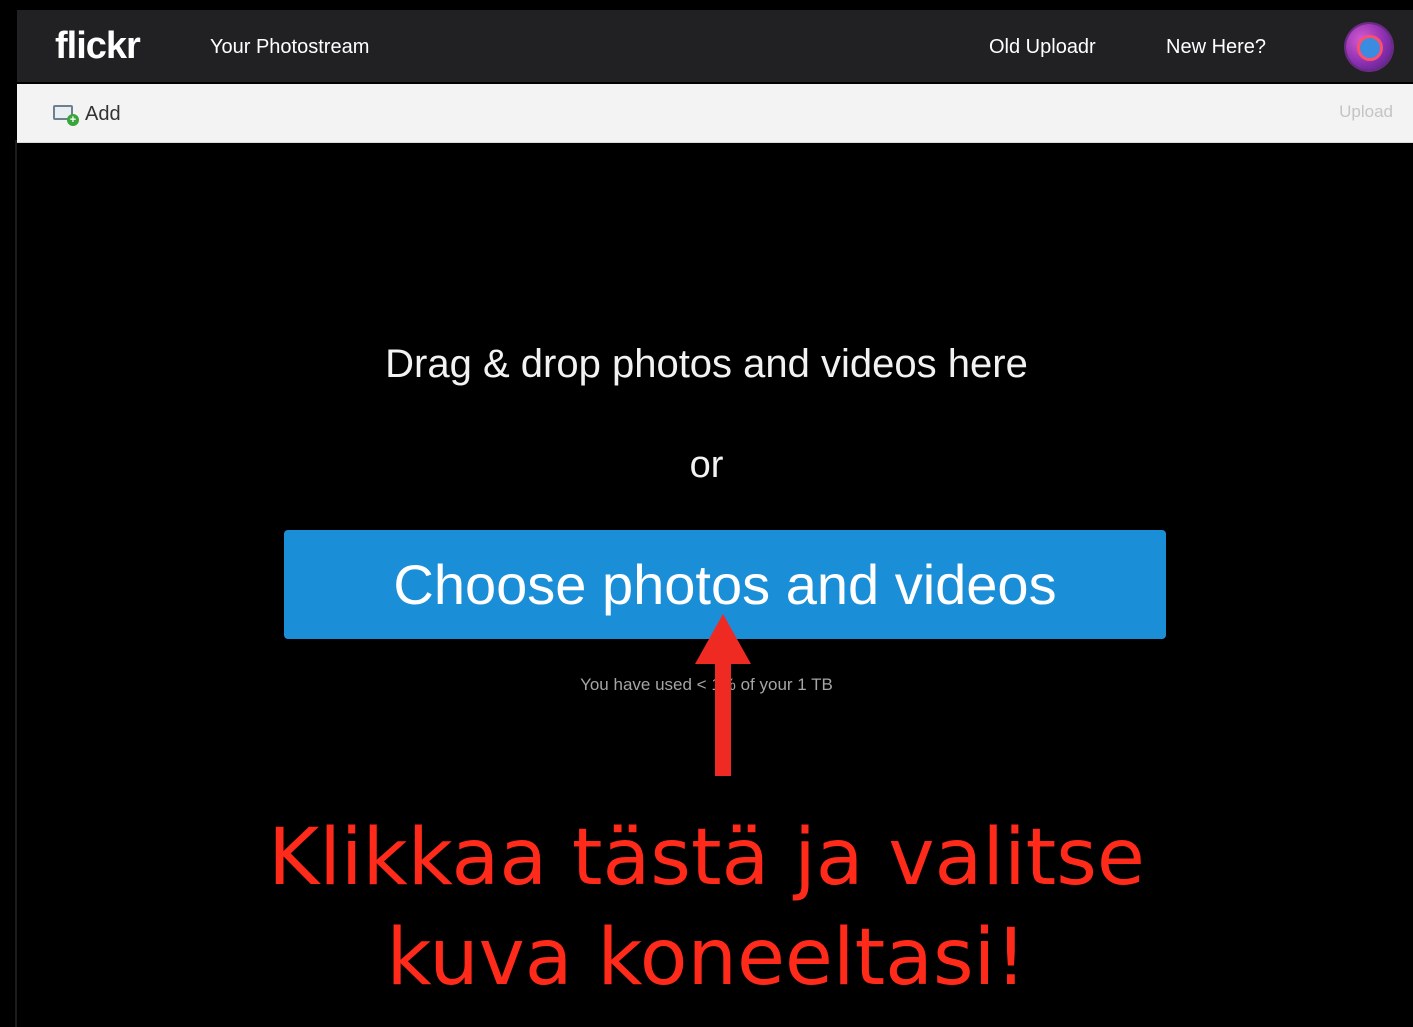 This screenshot has height=1027, width=1413. What do you see at coordinates (706, 958) in the screenshot?
I see `callout-line-2: kuva koneeltasi!` at bounding box center [706, 958].